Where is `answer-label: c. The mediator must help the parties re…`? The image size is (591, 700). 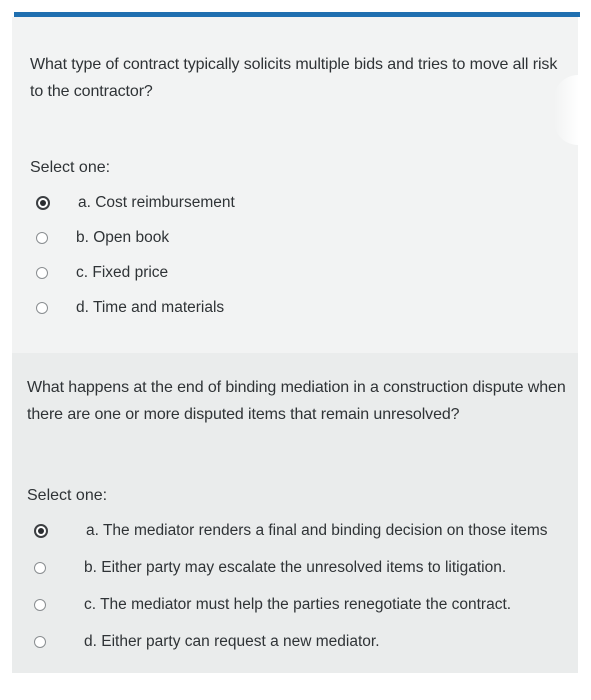 answer-label: c. The mediator must help the parties re… is located at coordinates (298, 604).